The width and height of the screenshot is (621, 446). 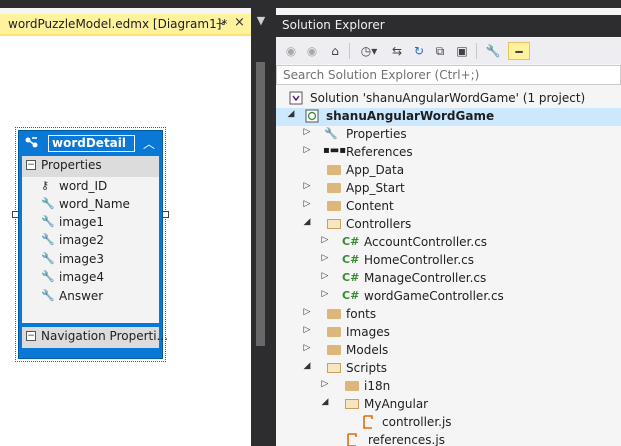 What do you see at coordinates (448, 261) in the screenshot?
I see `tree-item-home-controller: ▷ C# HomeController.cs` at bounding box center [448, 261].